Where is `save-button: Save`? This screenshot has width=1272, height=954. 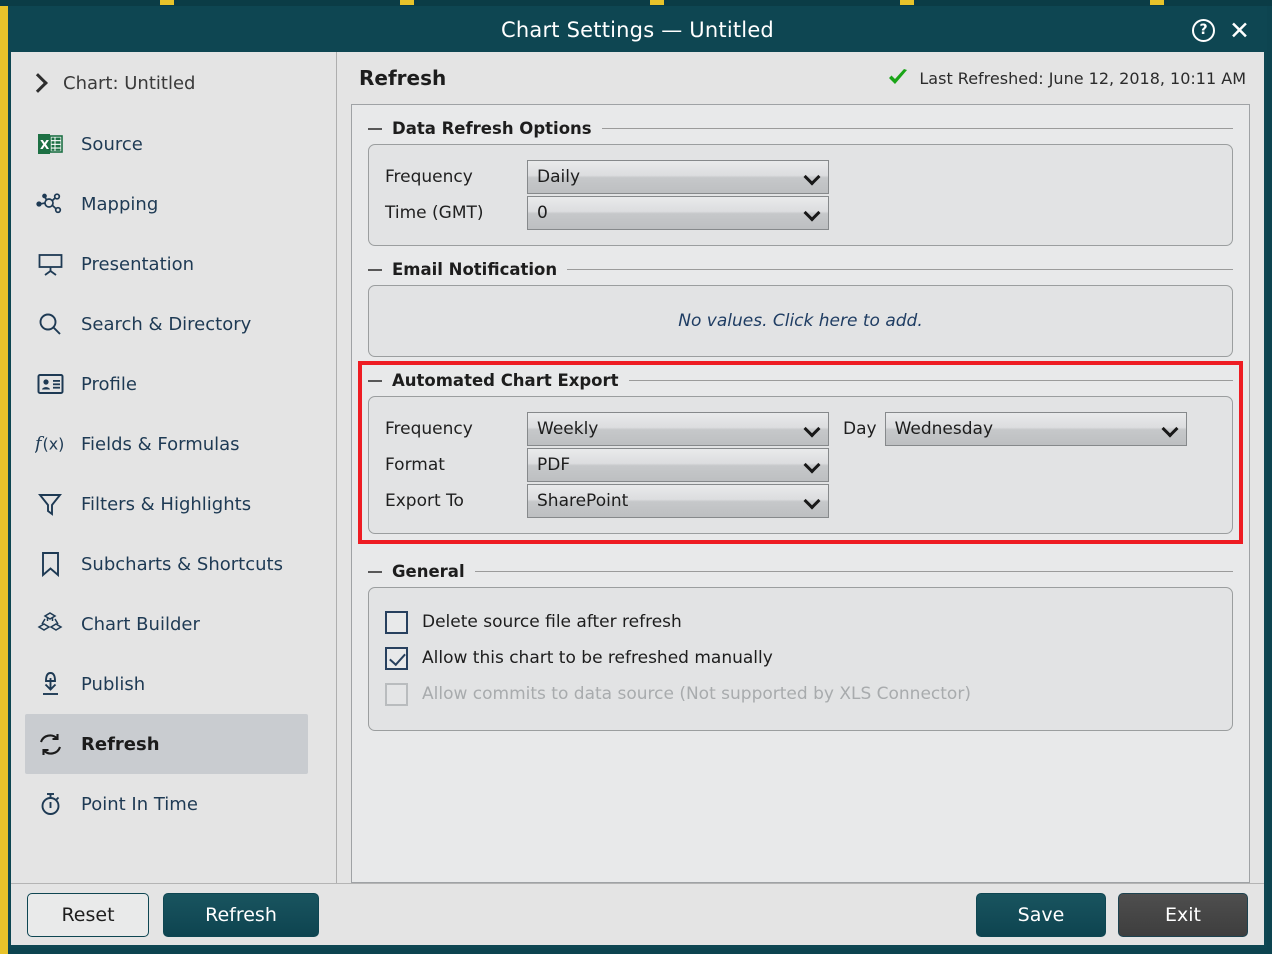 save-button: Save is located at coordinates (1041, 914).